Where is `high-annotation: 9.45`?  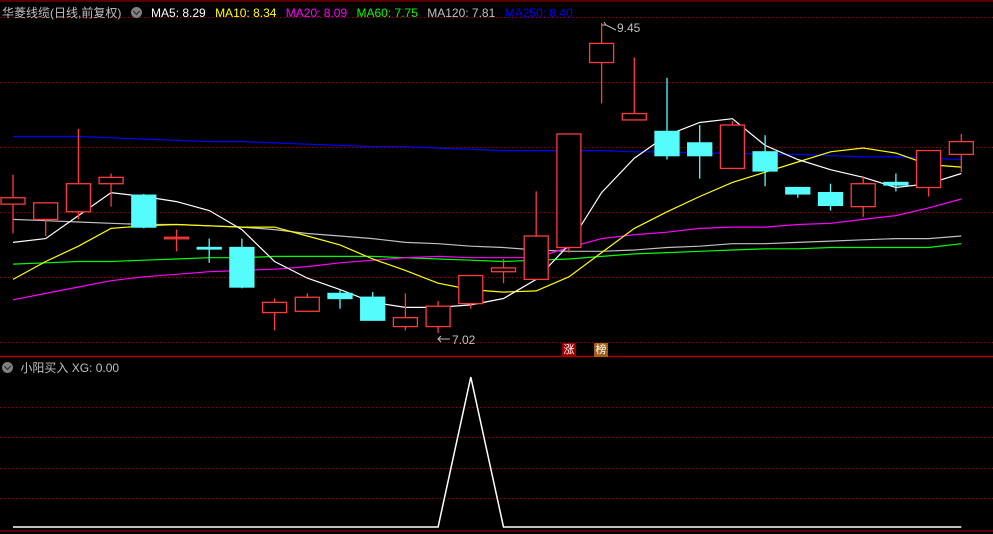 high-annotation: 9.45 is located at coordinates (621, 28).